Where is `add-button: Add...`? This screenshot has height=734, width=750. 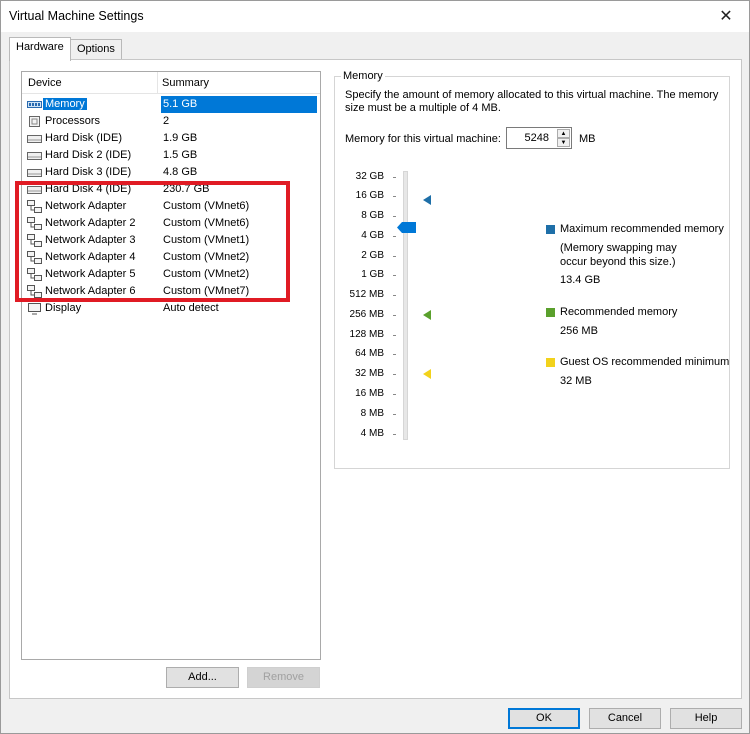 add-button: Add... is located at coordinates (202, 677).